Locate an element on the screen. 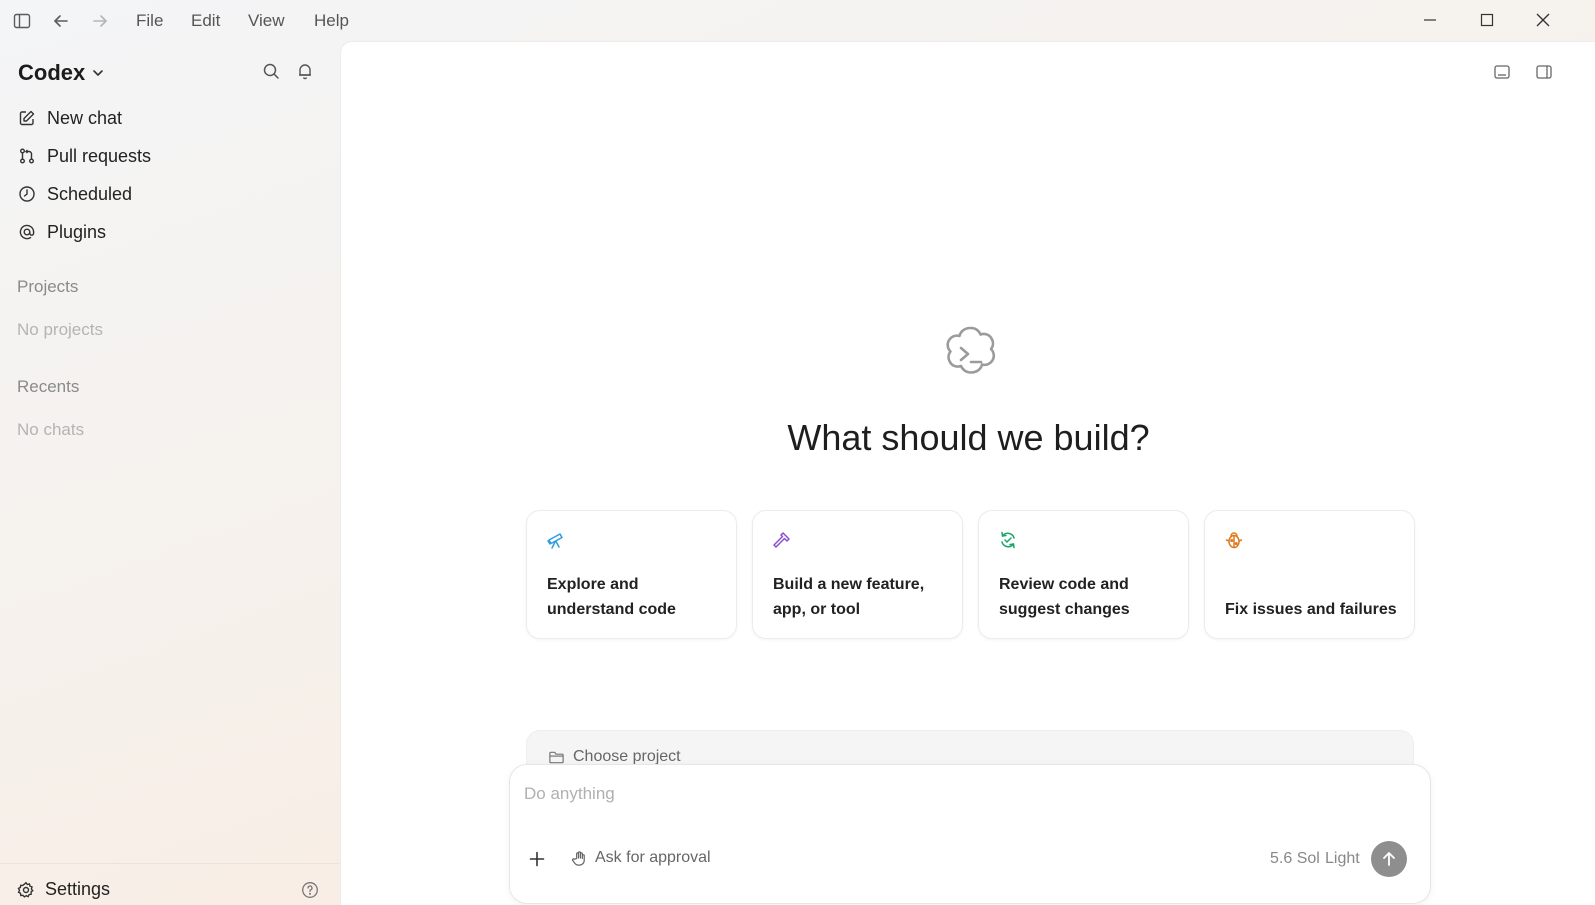 The width and height of the screenshot is (1595, 905). model-selector: 5.6 Sol is located at coordinates (1295, 859).